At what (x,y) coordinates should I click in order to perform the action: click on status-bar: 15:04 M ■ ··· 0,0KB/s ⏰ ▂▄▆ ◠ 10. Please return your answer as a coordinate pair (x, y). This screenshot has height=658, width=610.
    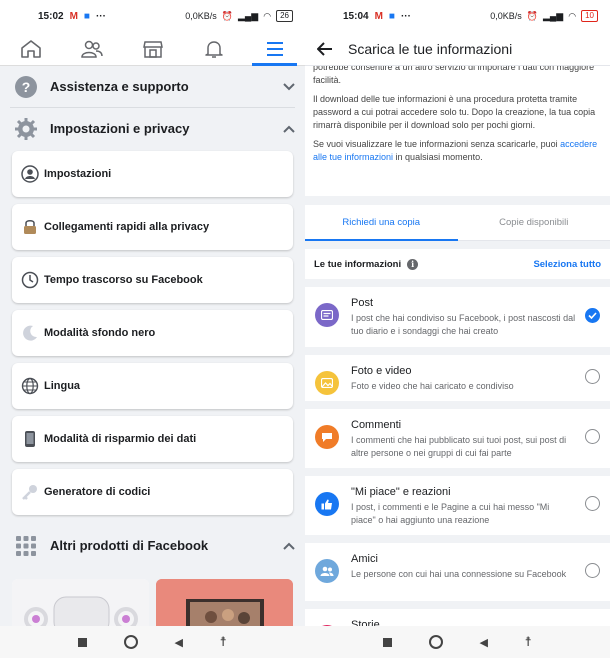
    Looking at the image, I should click on (457, 16).